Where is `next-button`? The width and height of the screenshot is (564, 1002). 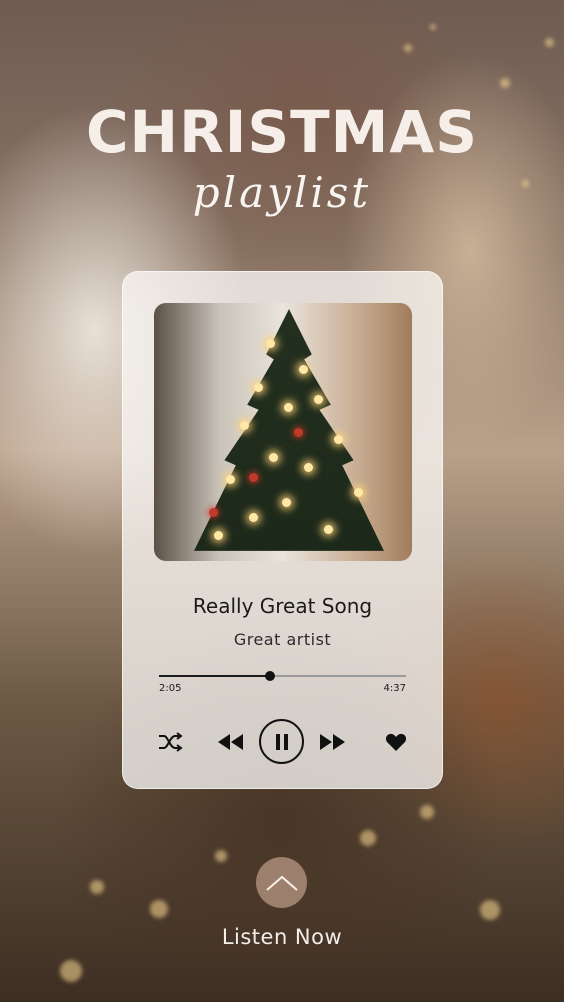
next-button is located at coordinates (332, 742).